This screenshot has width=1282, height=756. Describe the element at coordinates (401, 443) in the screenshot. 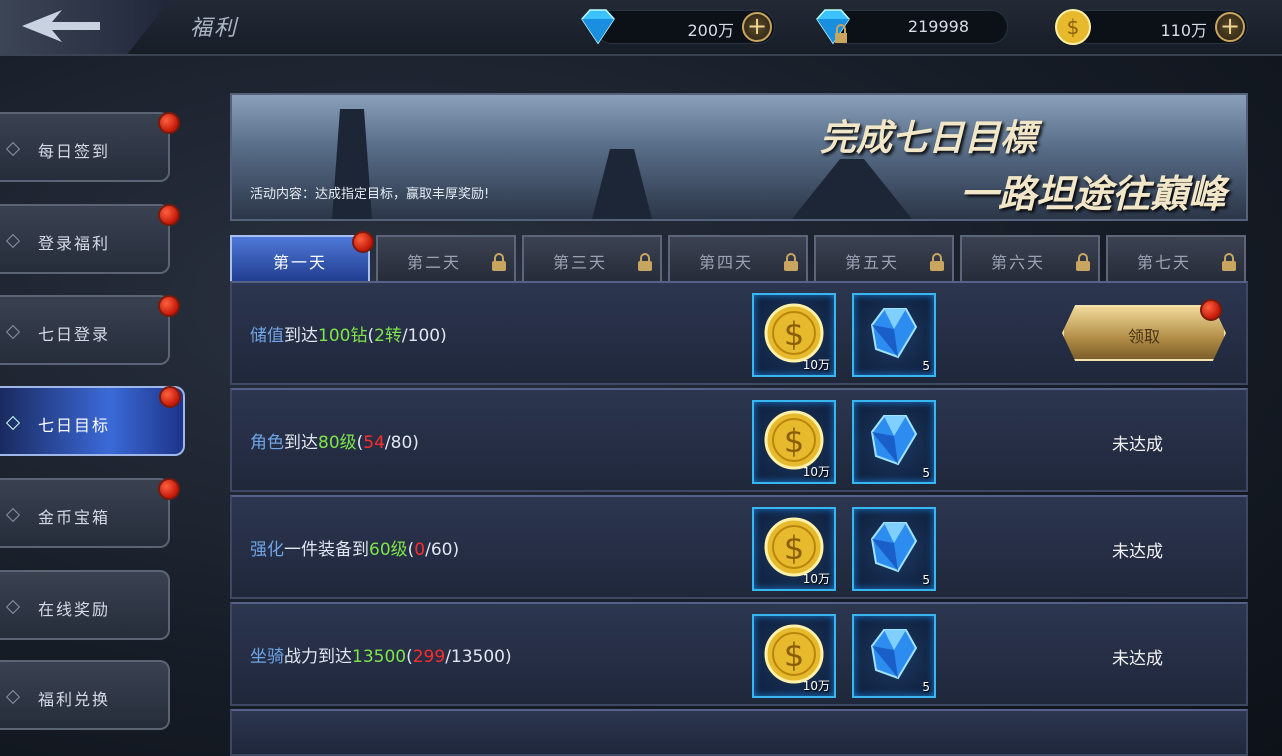

I see `task-total: /80)` at that location.